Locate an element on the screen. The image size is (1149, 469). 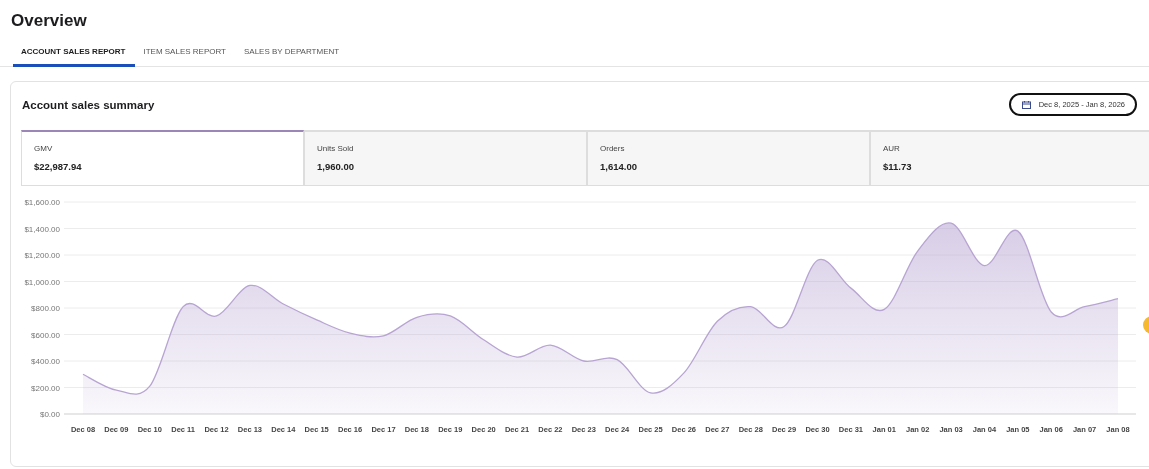
y-axis-label: $1,000.00 is located at coordinates (42, 282).